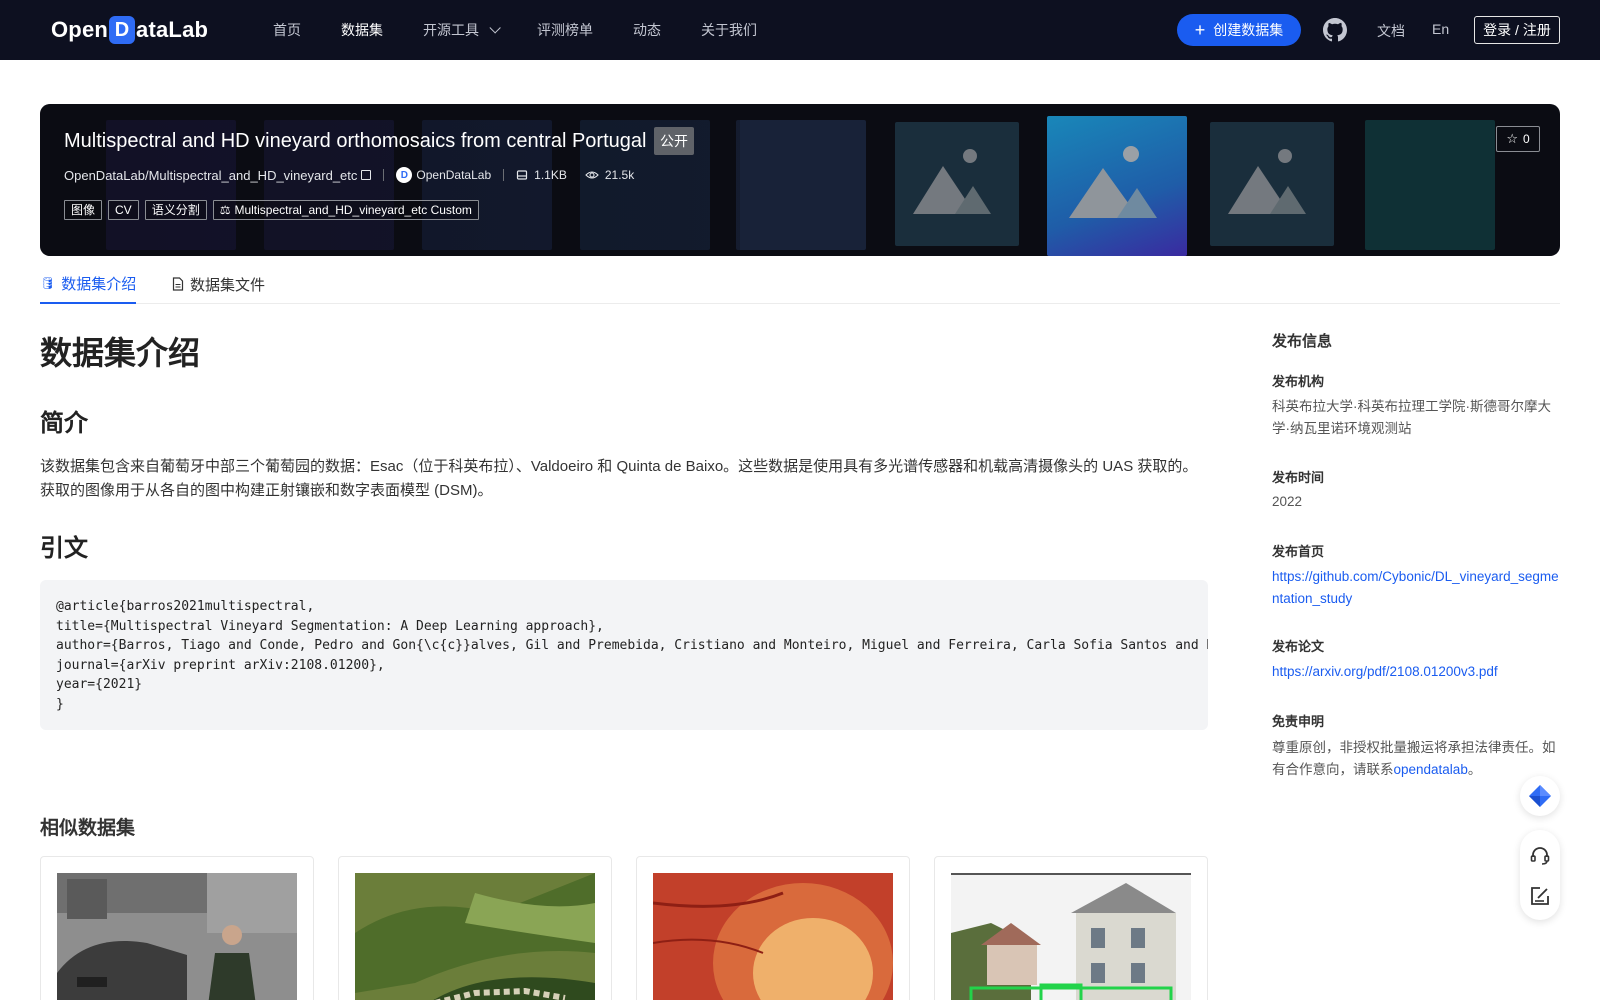 This screenshot has height=1000, width=1600. What do you see at coordinates (228, 285) in the screenshot?
I see `tab-dataset-files-label: 数据集文件` at bounding box center [228, 285].